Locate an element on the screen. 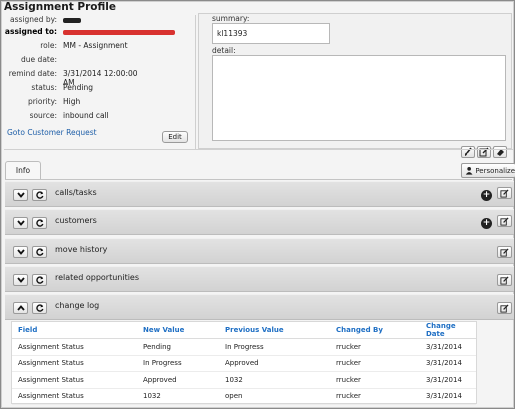  section-title: move history is located at coordinates (81, 249).